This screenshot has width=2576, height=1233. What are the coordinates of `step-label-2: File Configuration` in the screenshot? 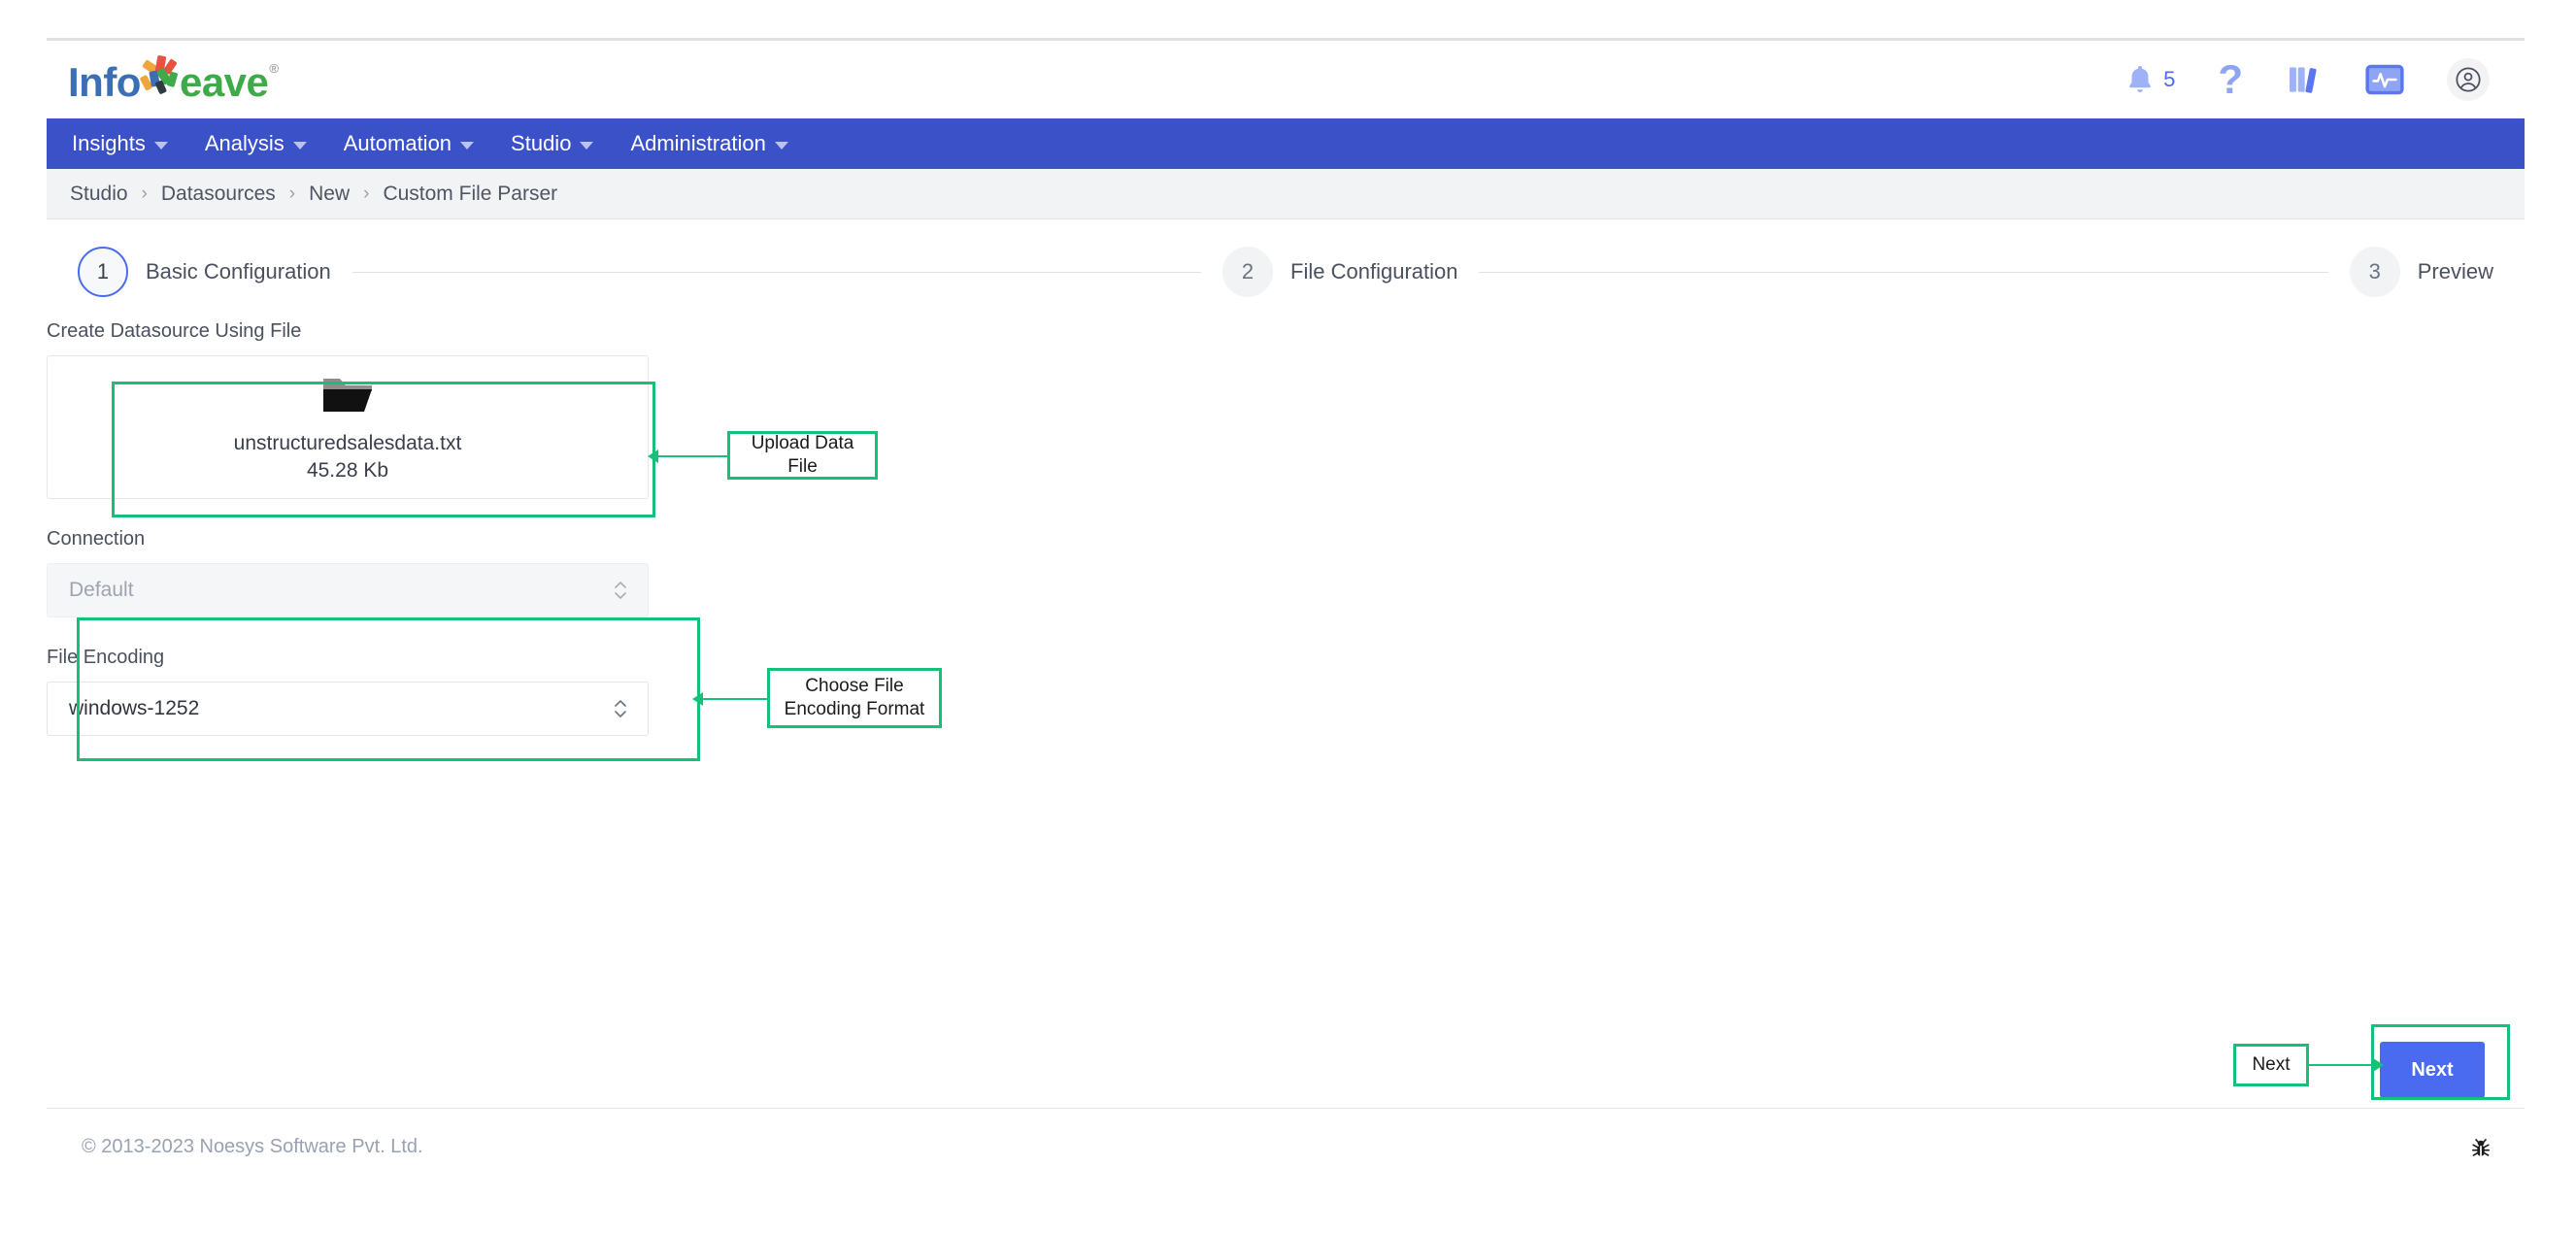 It's located at (1374, 271).